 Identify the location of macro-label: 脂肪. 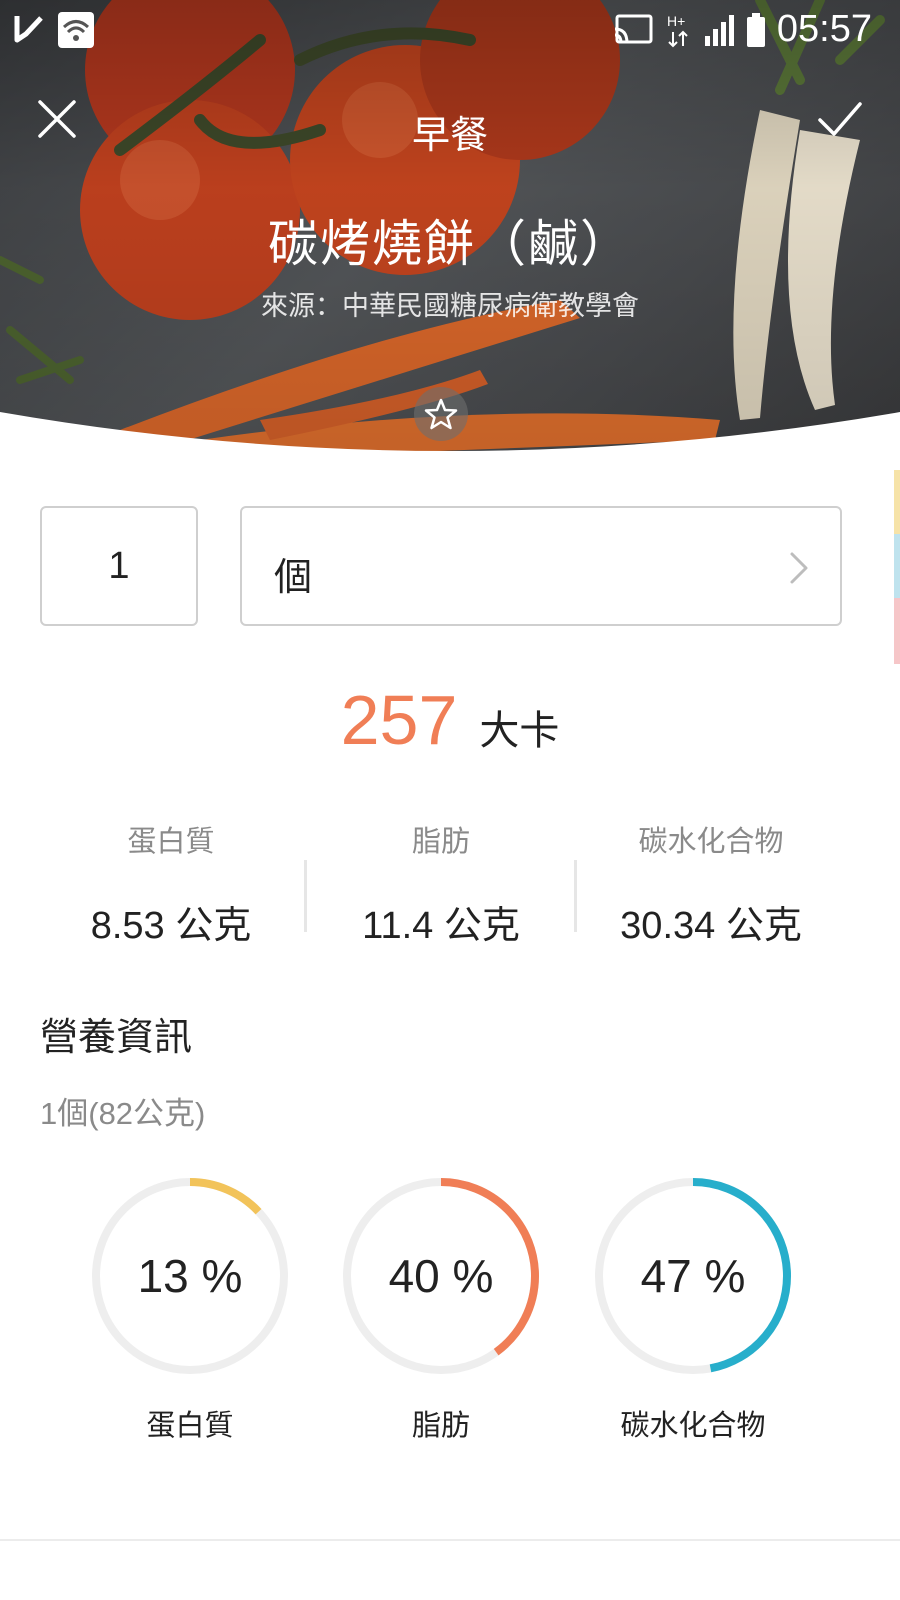
(440, 841).